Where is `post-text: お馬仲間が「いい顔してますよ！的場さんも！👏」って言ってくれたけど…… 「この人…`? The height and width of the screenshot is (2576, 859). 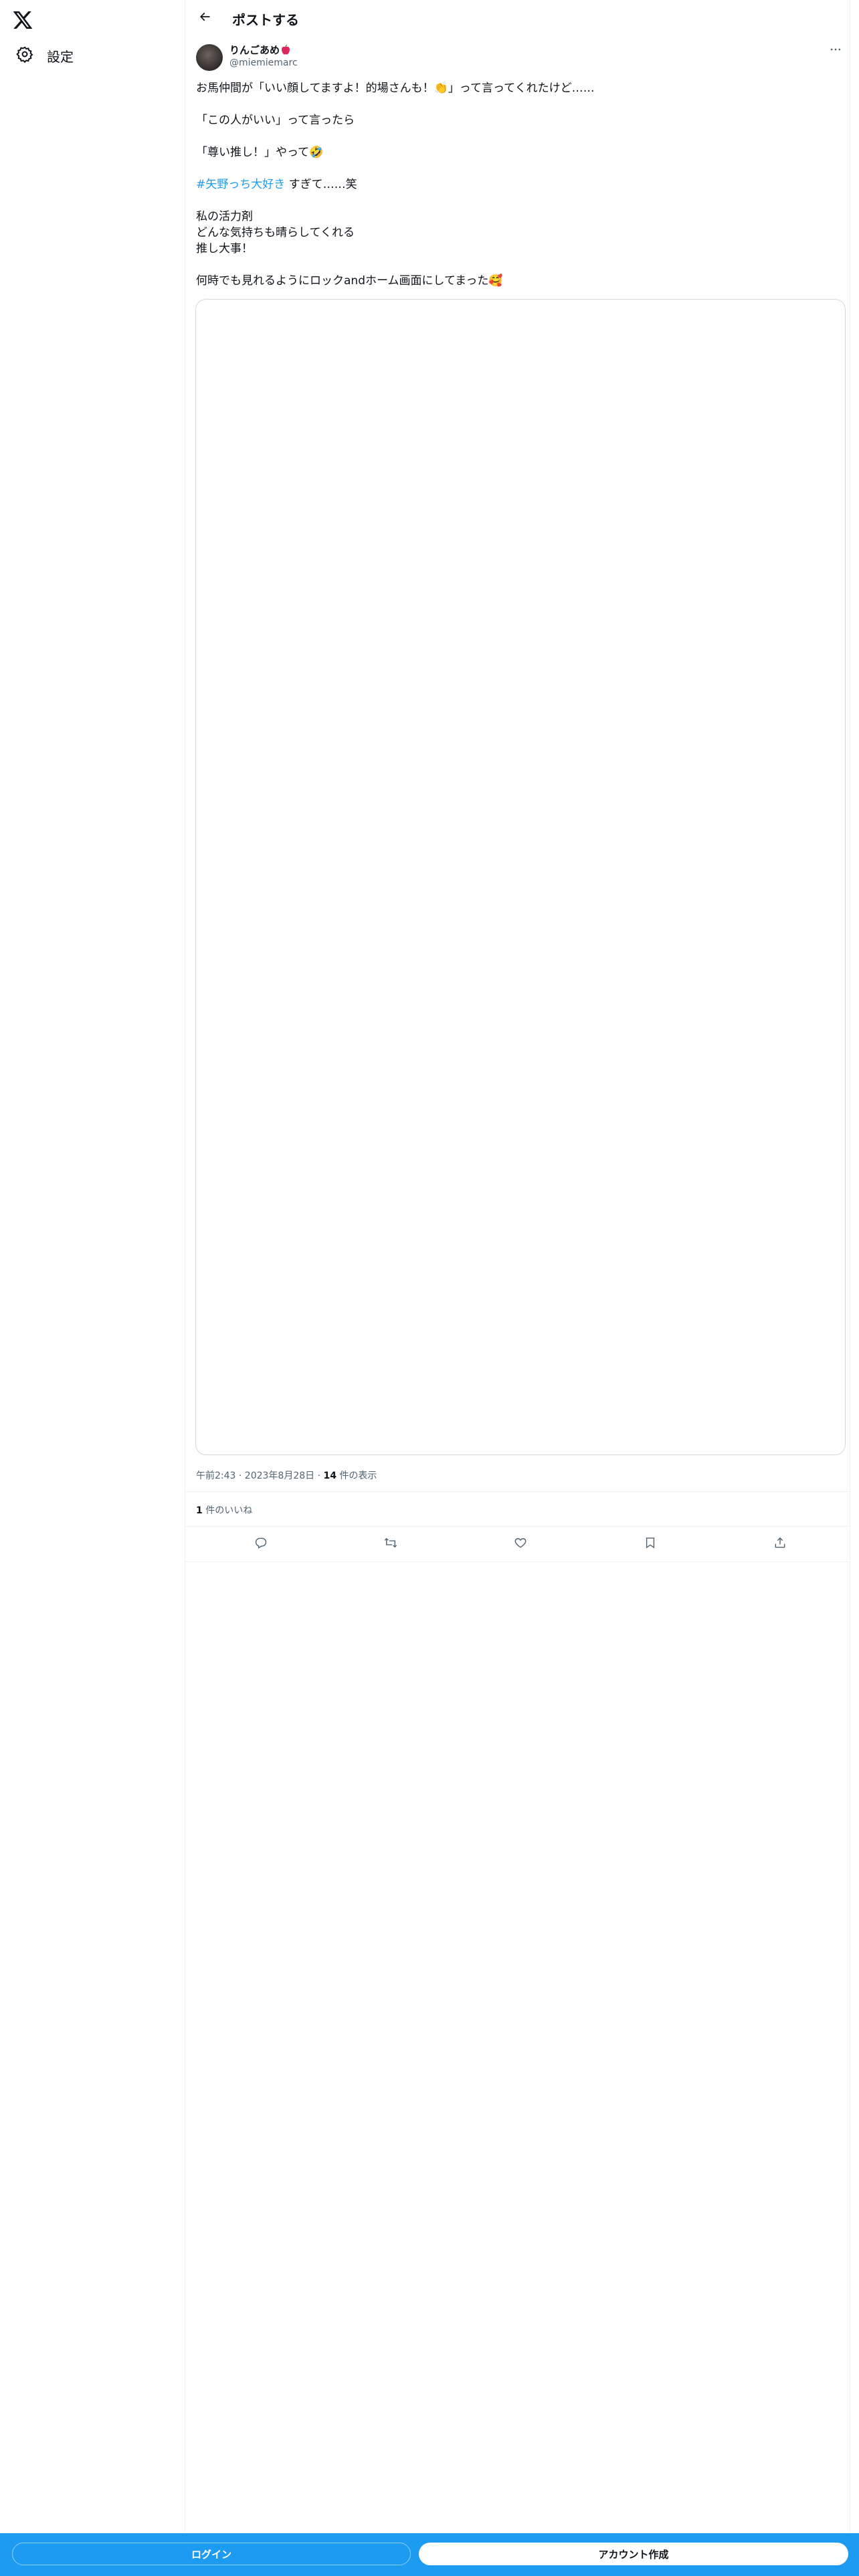 post-text: お馬仲間が「いい顔してますよ！的場さんも！👏」って言ってくれたけど…… 「この人… is located at coordinates (517, 184).